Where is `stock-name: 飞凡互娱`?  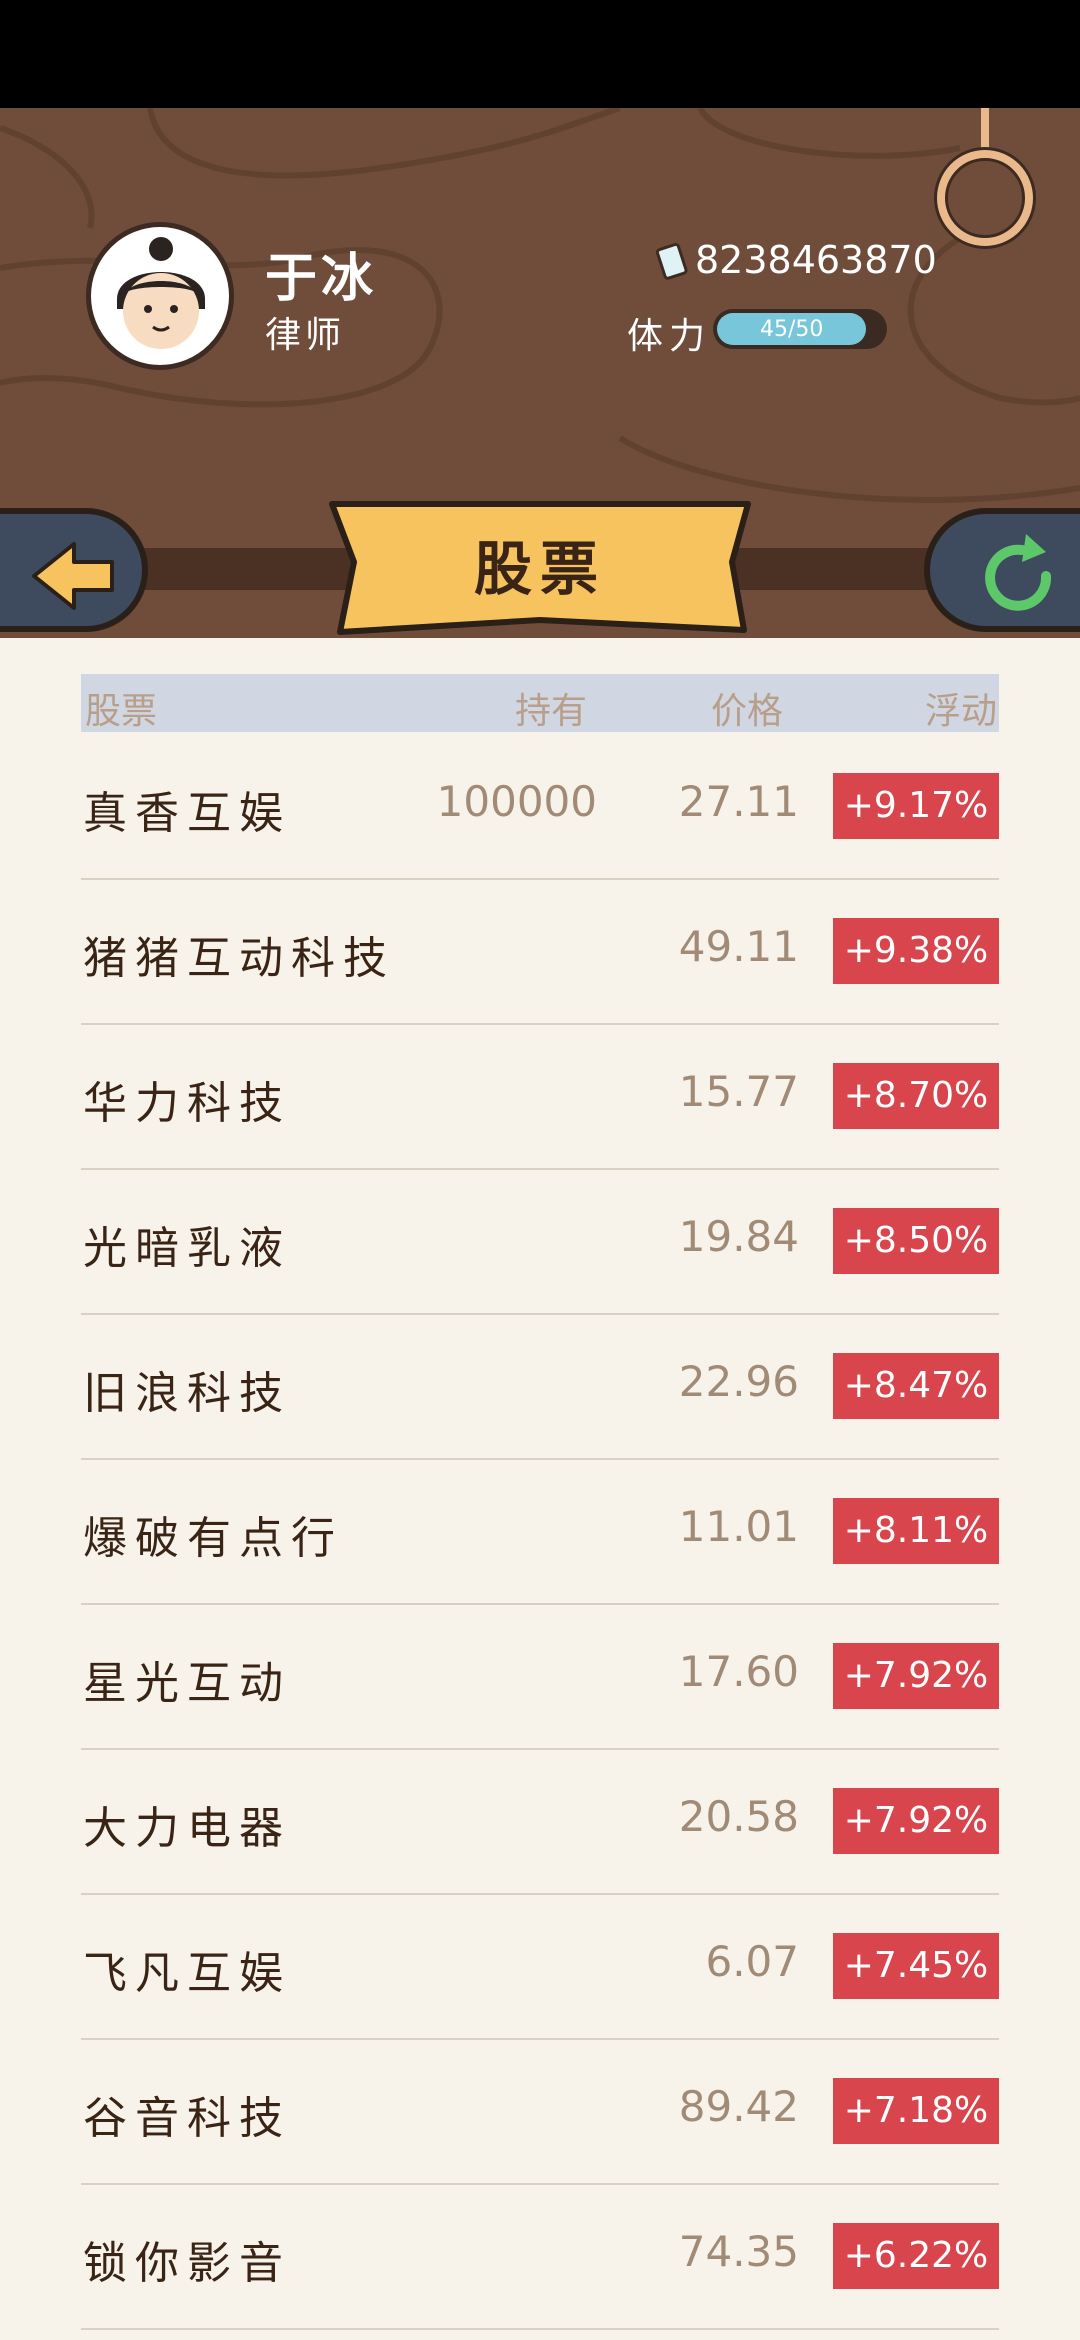
stock-name: 飞凡互娱 is located at coordinates (187, 1973).